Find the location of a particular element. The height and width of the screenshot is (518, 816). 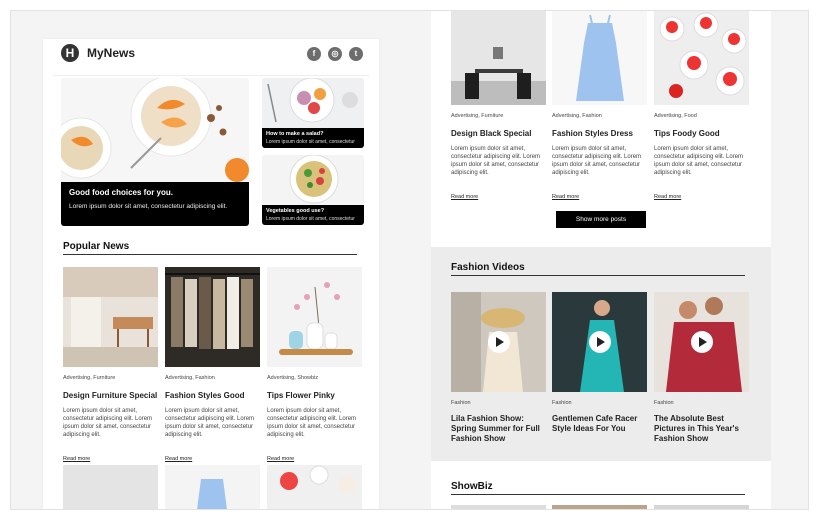

card-title: Tips Foody Good is located at coordinates (701, 134).